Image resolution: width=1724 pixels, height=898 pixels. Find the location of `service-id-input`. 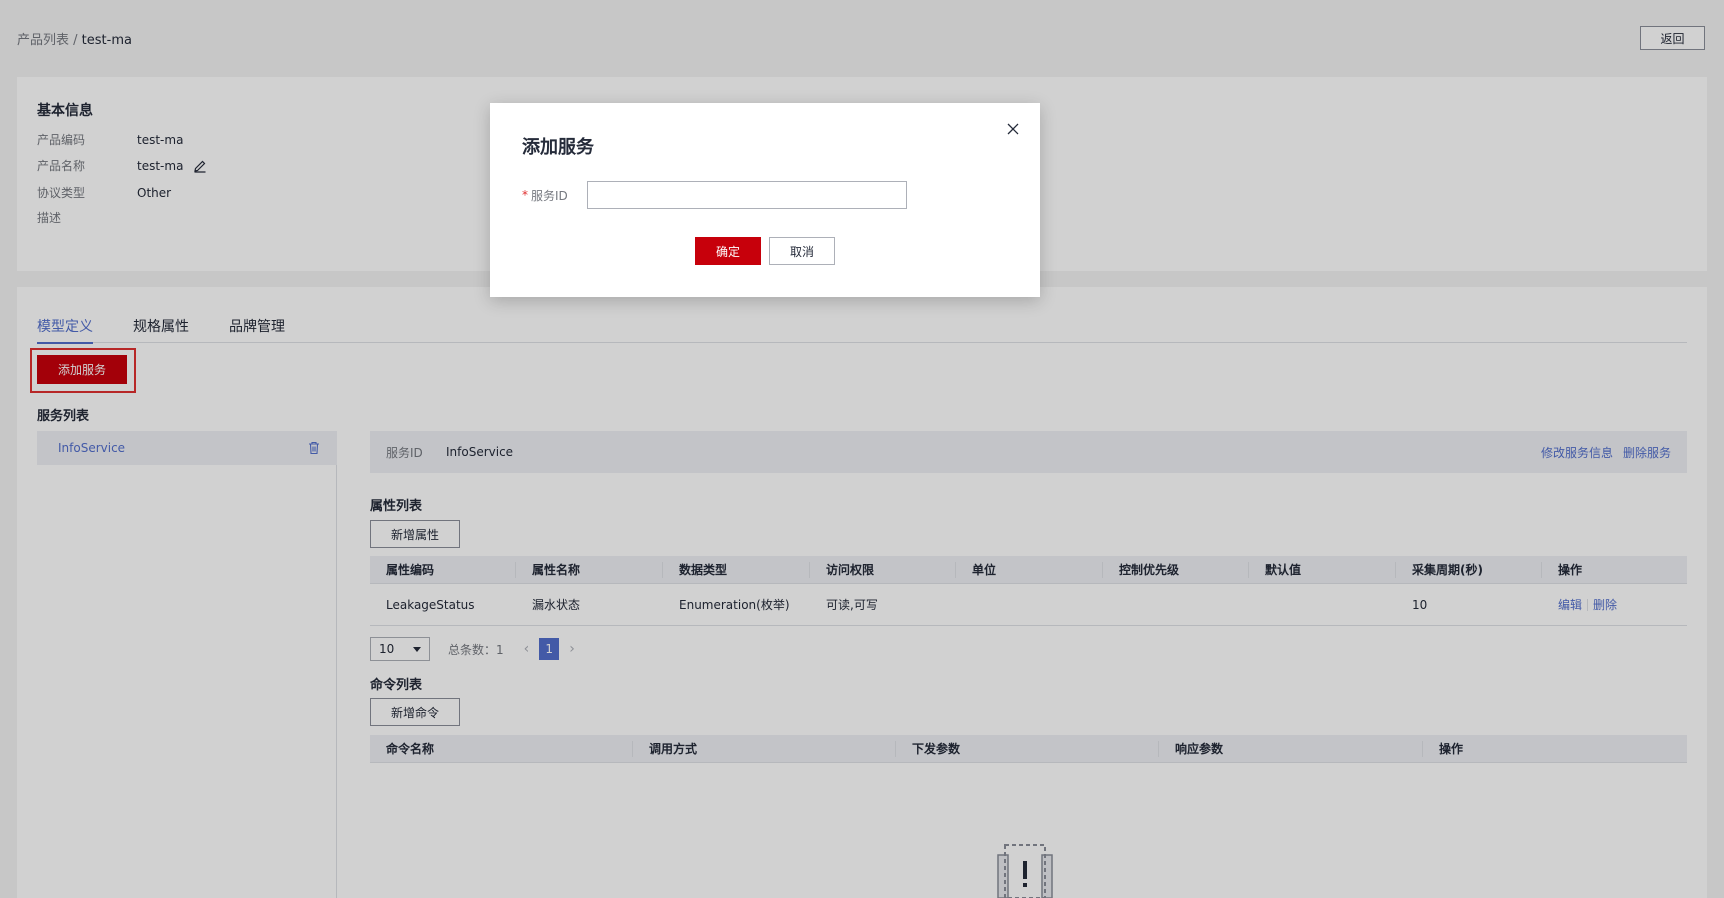

service-id-input is located at coordinates (747, 195).